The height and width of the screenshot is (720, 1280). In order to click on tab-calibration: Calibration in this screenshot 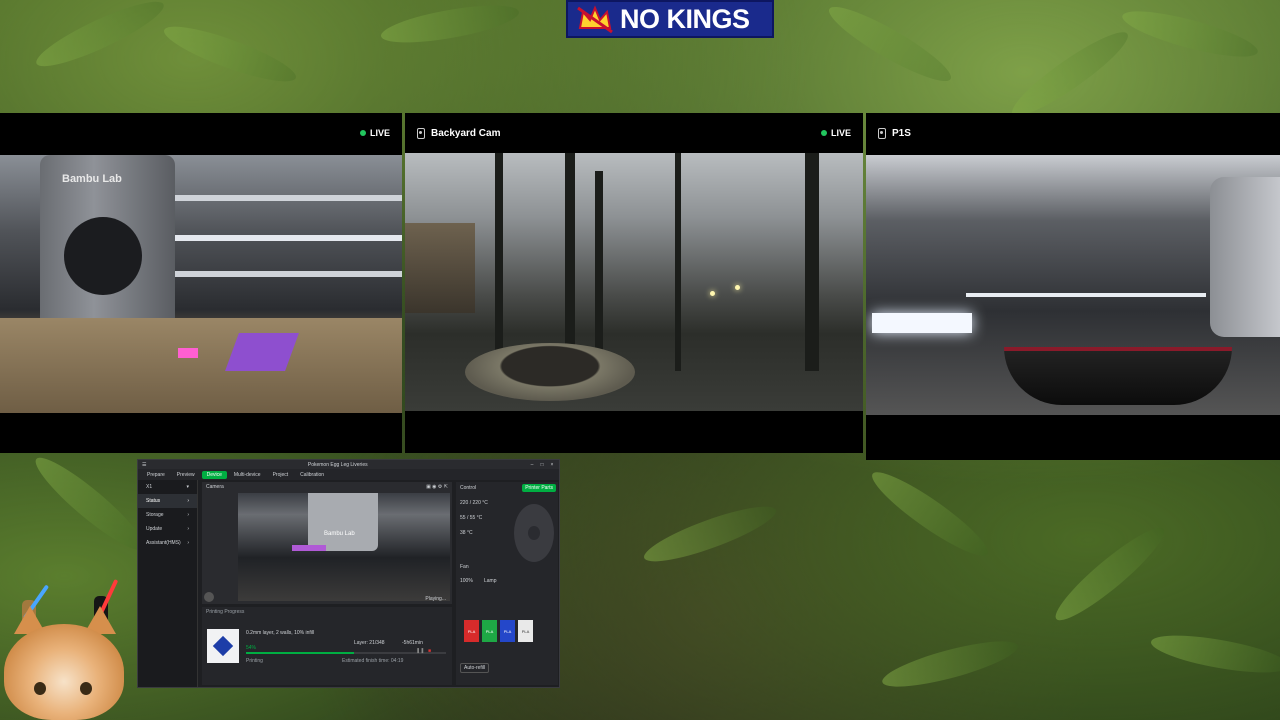, I will do `click(312, 475)`.